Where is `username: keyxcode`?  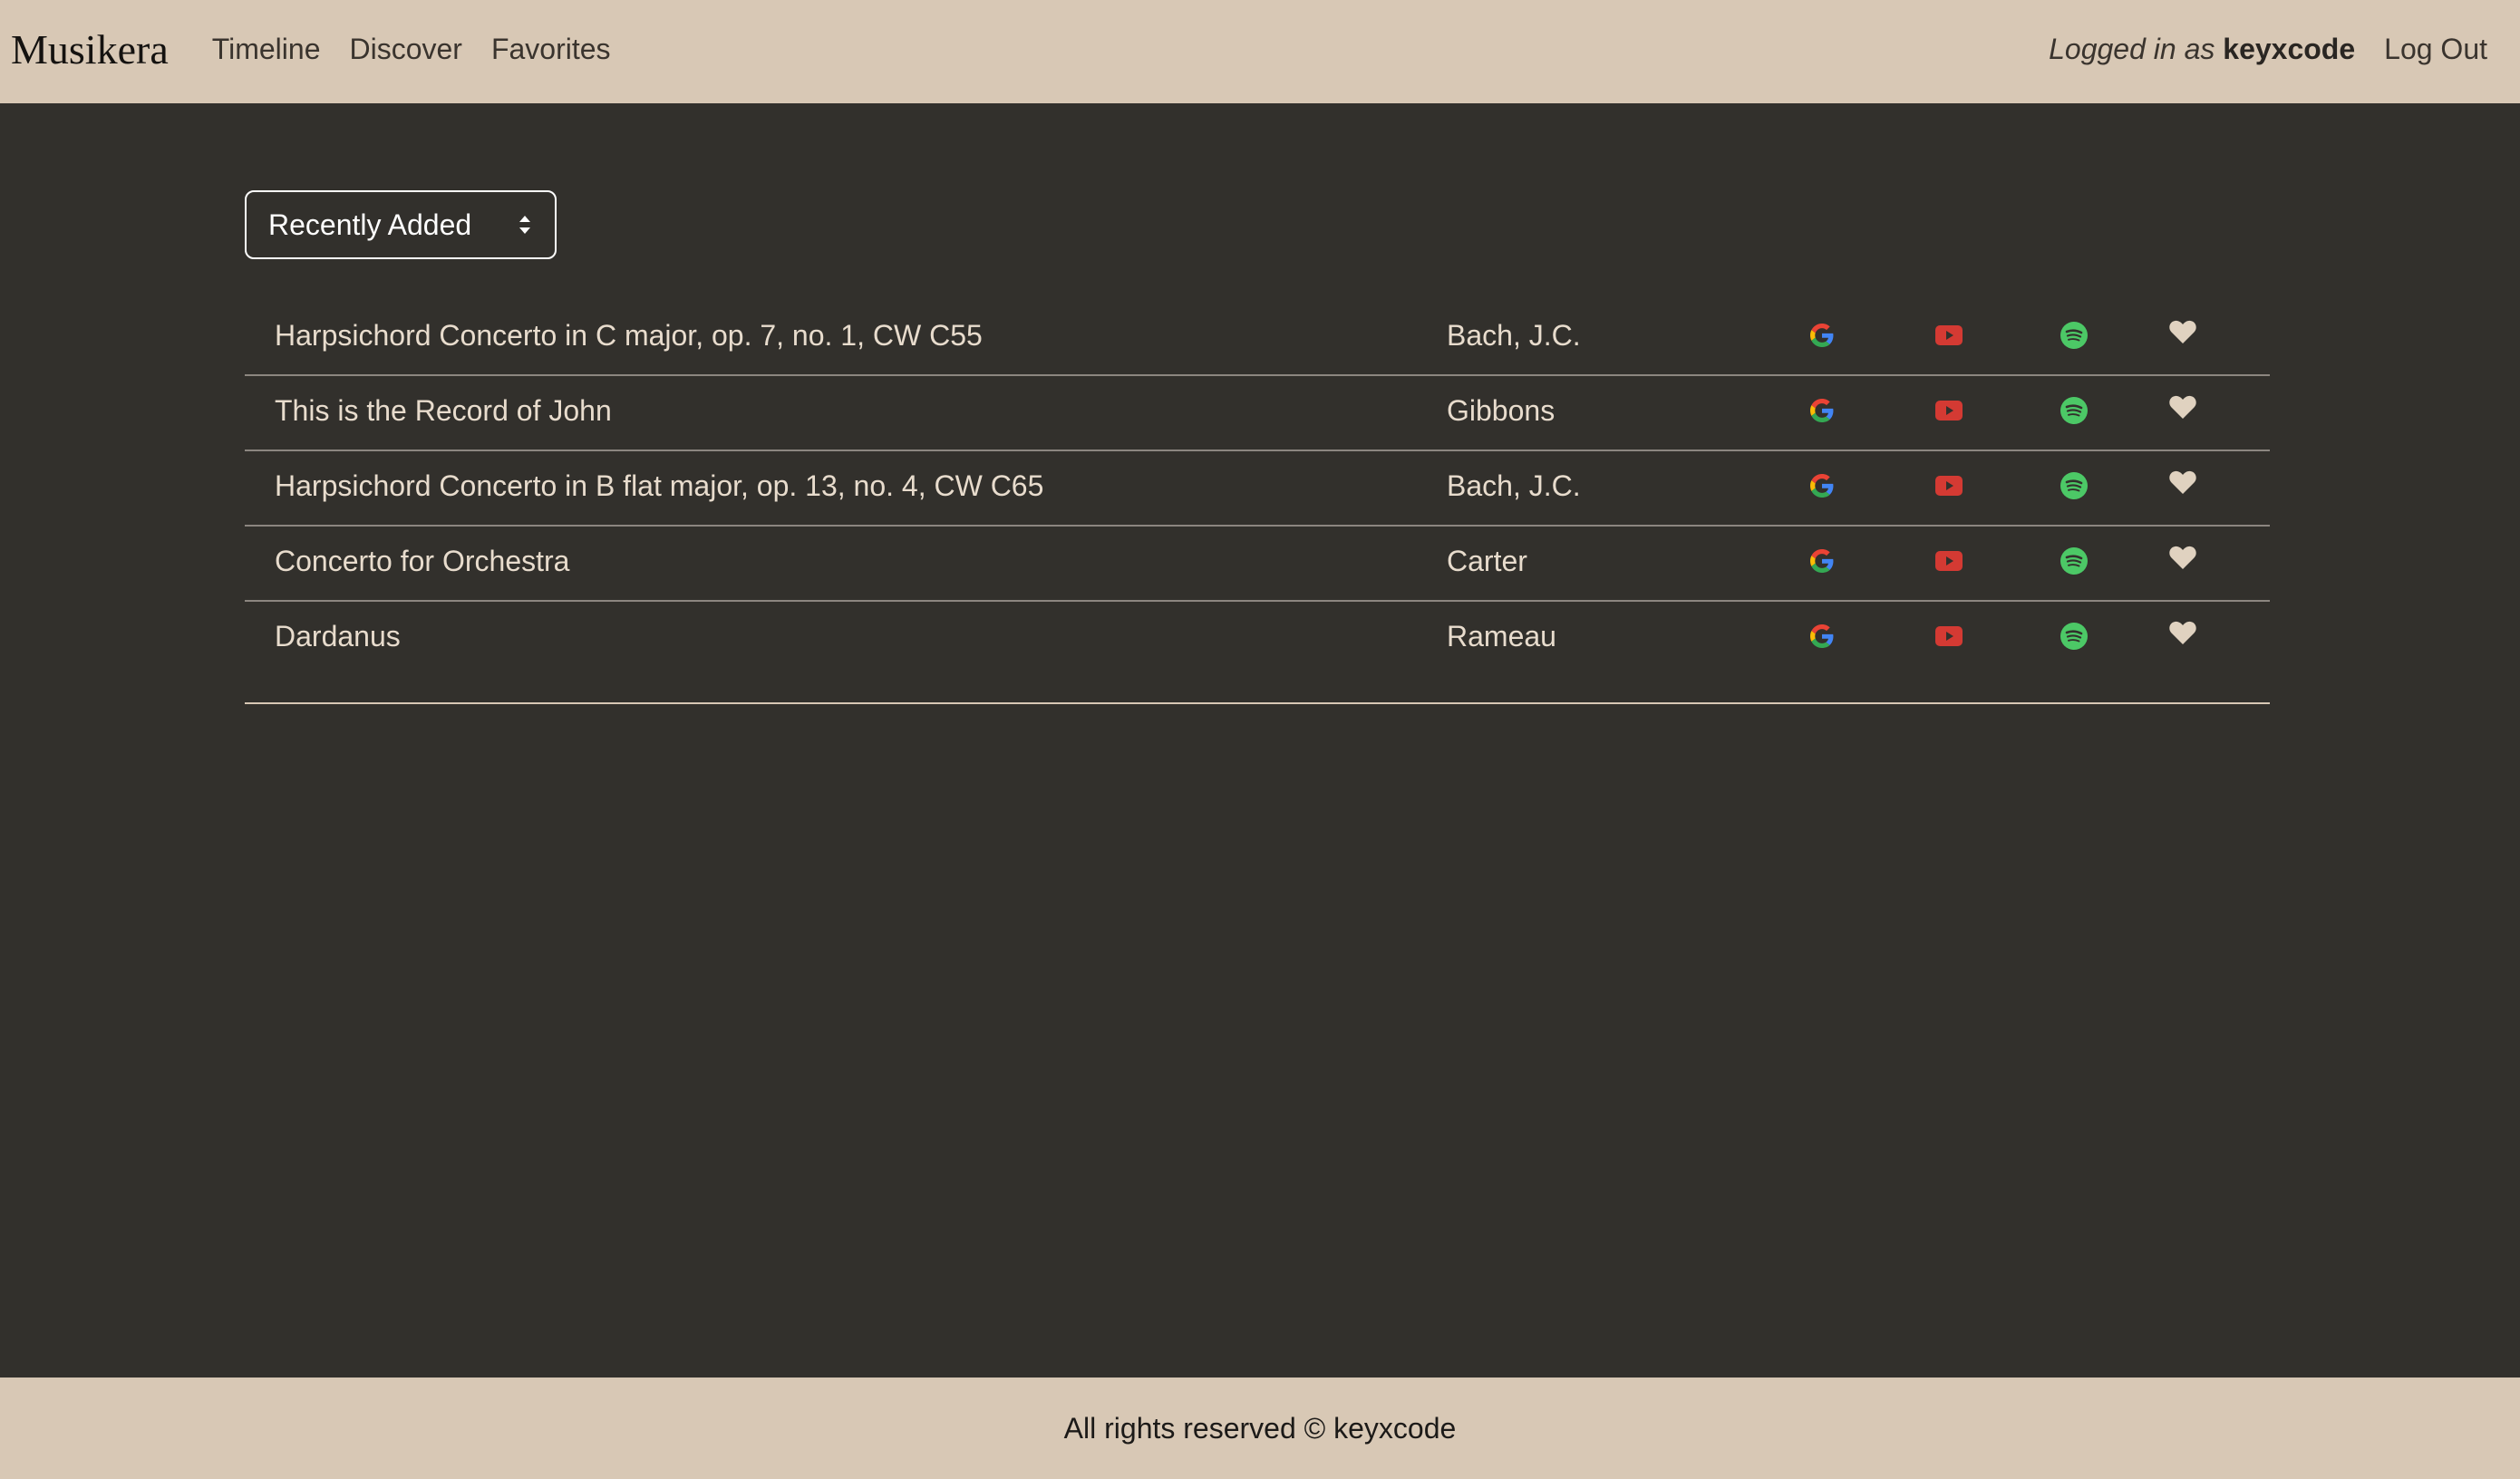
username: keyxcode is located at coordinates (2289, 48).